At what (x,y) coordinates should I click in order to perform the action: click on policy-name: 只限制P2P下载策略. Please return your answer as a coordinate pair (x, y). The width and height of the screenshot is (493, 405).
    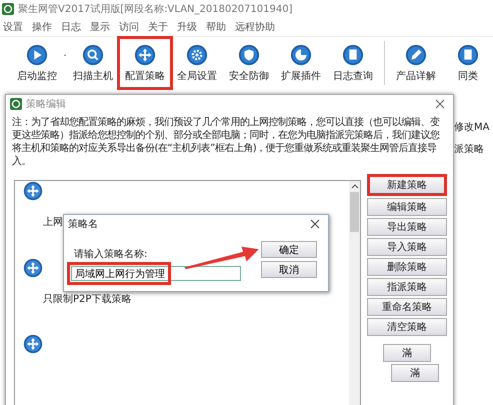
    Looking at the image, I should click on (87, 299).